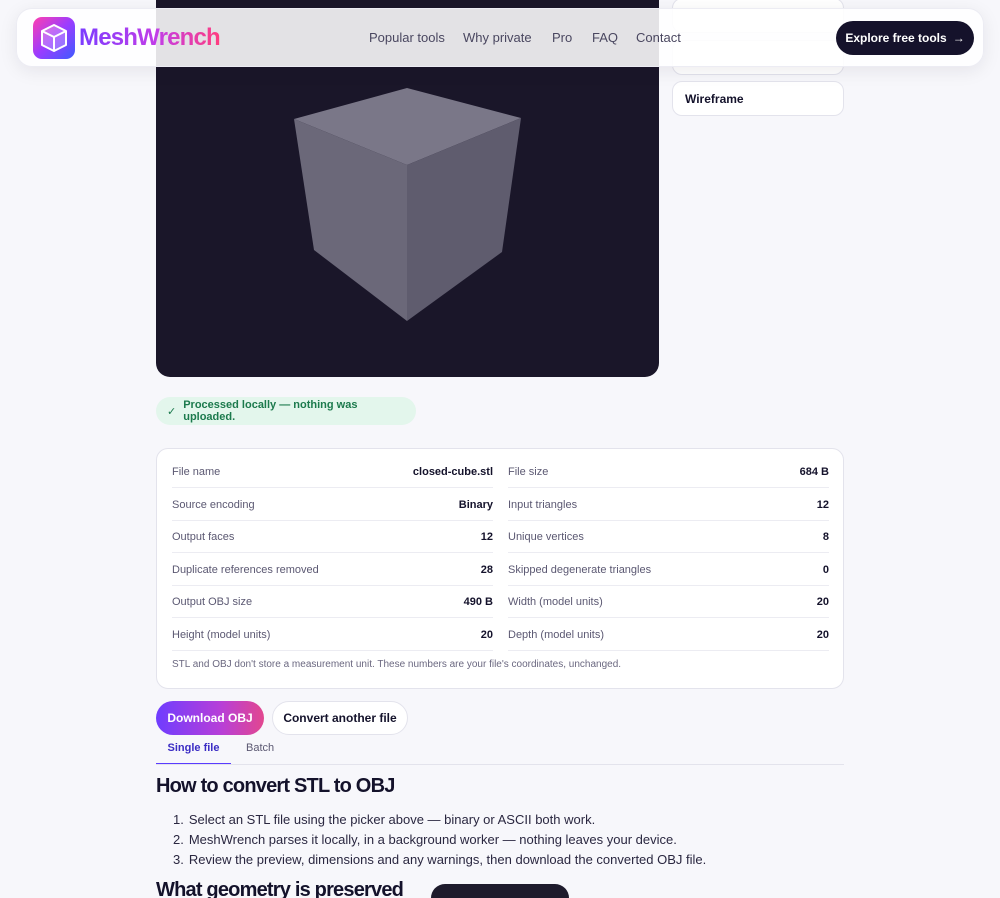 This screenshot has height=898, width=1000. Describe the element at coordinates (668, 472) in the screenshot. I see `stat-row: File size 684 B` at that location.